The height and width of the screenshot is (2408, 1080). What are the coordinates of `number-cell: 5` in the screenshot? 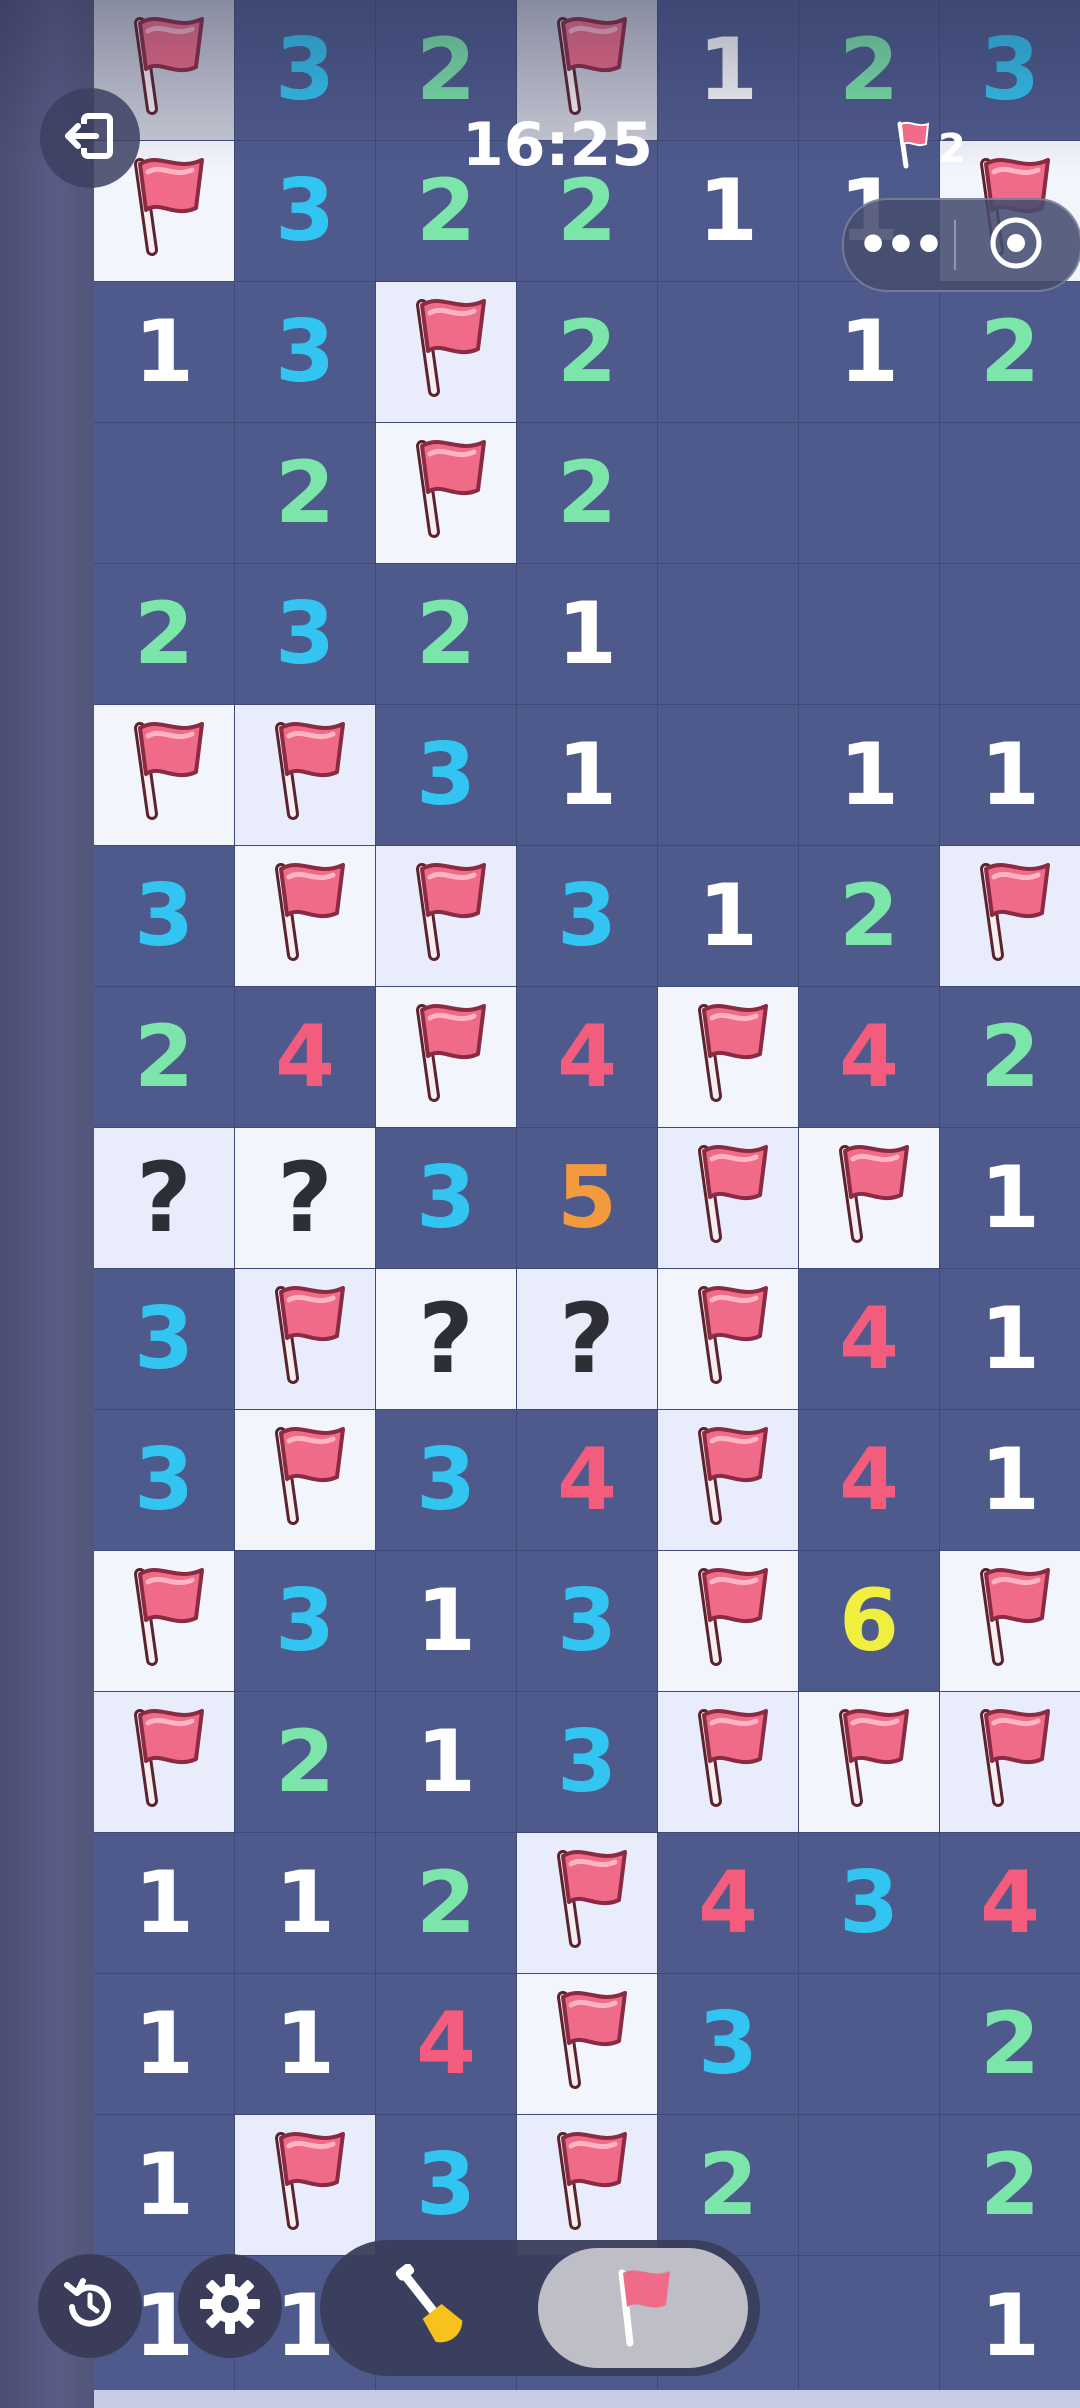 It's located at (587, 1198).